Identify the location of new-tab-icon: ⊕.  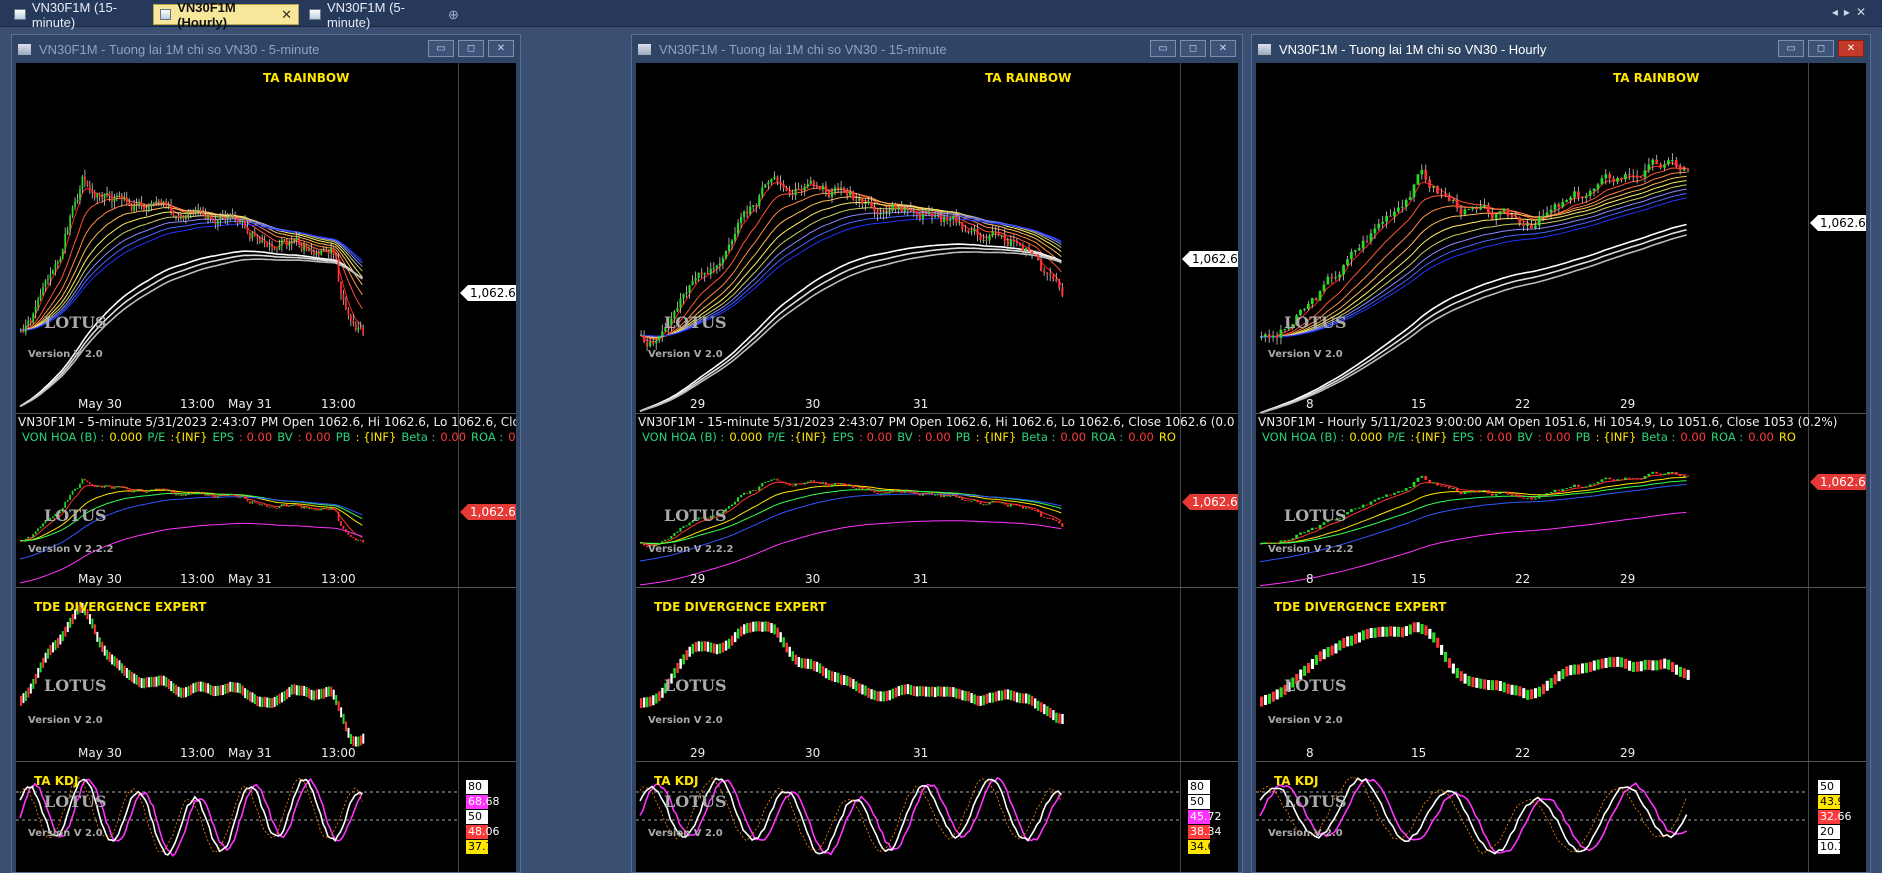
(454, 14).